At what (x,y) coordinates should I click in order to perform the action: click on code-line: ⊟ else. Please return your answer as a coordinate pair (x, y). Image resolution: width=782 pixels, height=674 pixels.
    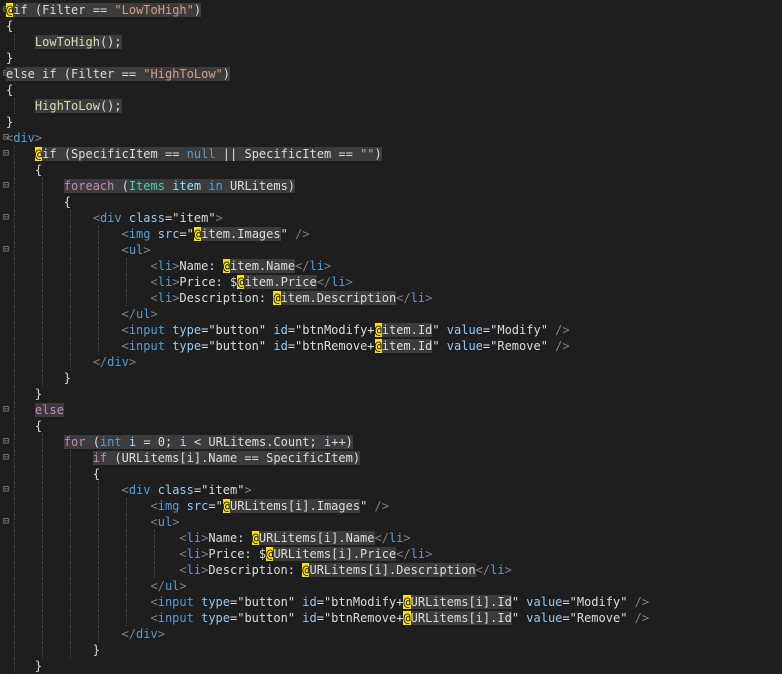
    Looking at the image, I should click on (391, 410).